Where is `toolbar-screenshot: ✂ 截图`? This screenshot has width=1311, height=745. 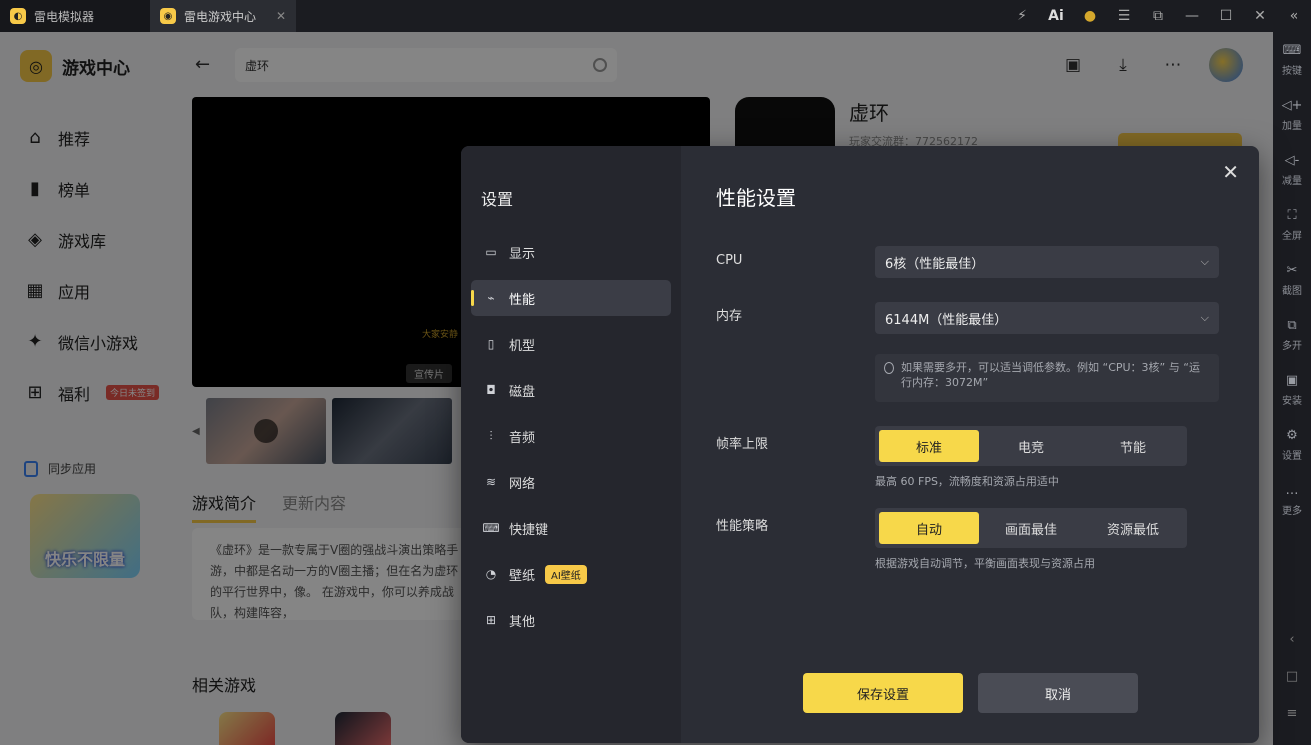
toolbar-screenshot: ✂ 截图 is located at coordinates (1292, 279).